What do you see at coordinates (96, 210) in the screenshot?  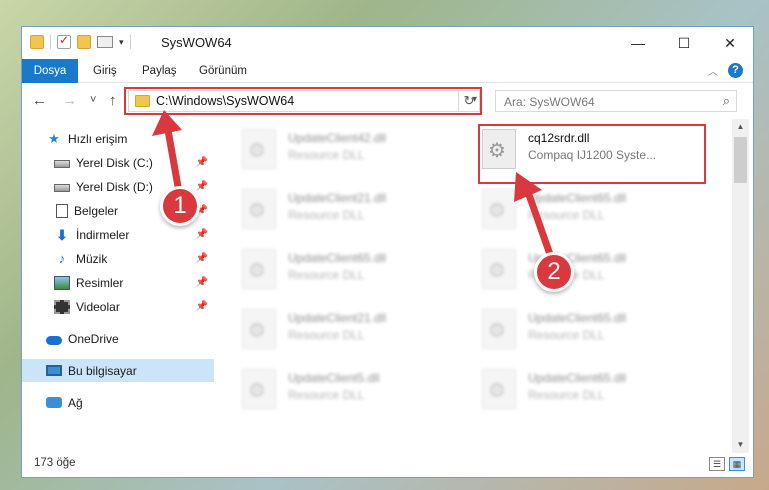 I see `sidebar-item-label: Belgeler` at bounding box center [96, 210].